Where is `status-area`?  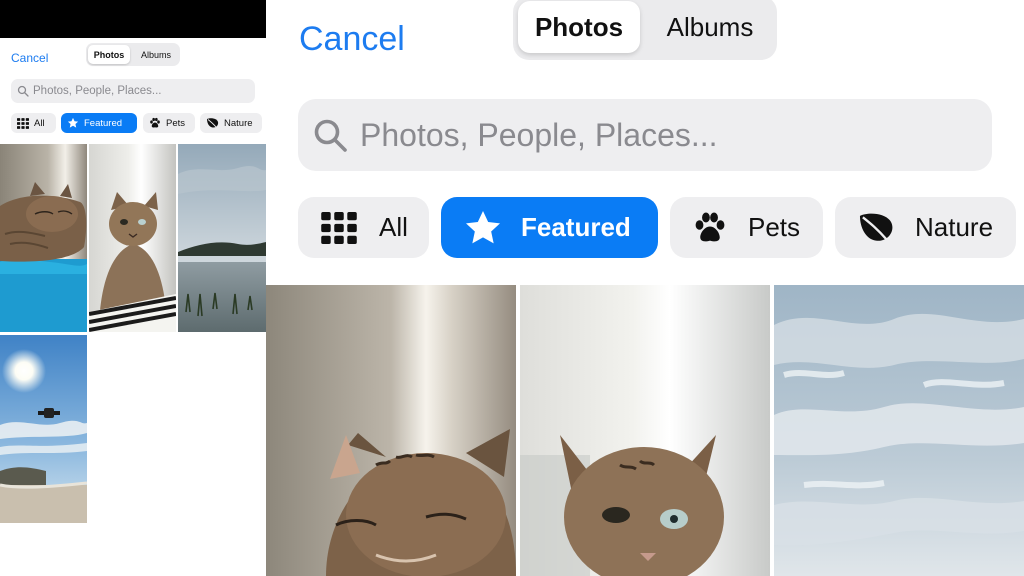 status-area is located at coordinates (133, 19).